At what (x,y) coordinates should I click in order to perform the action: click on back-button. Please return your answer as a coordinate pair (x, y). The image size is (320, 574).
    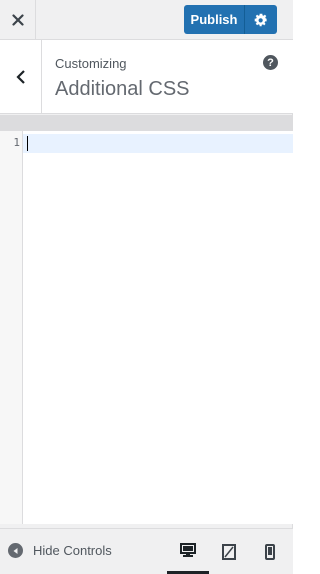
    Looking at the image, I should click on (21, 77).